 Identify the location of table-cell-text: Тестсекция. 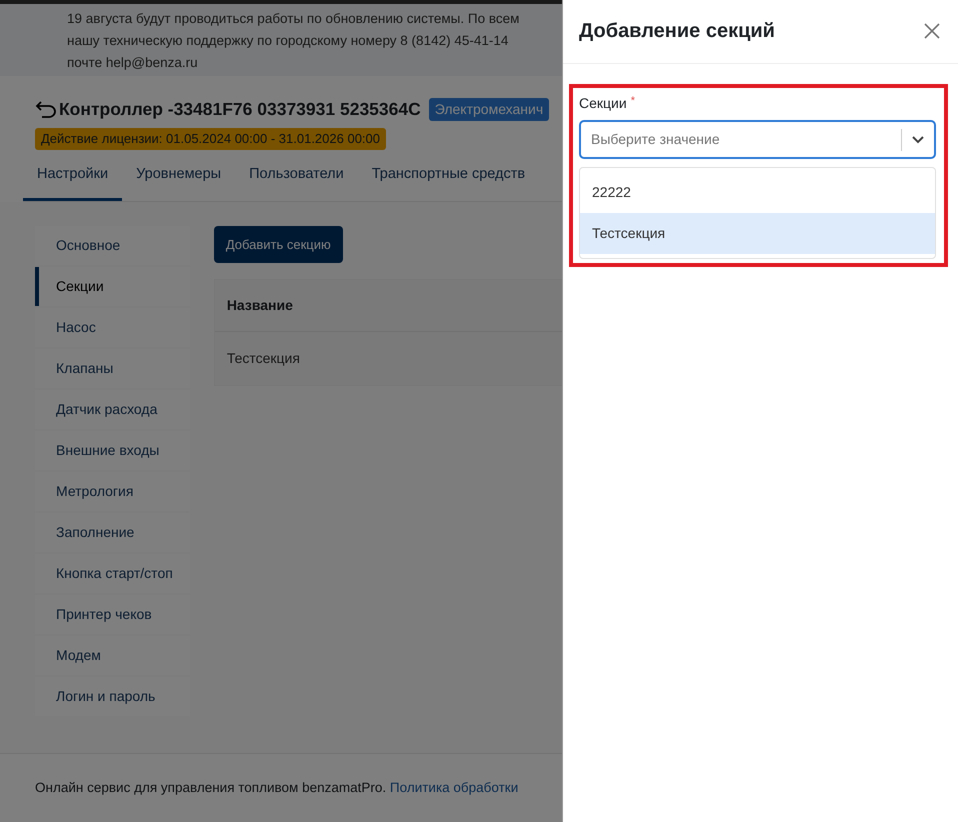
(263, 358).